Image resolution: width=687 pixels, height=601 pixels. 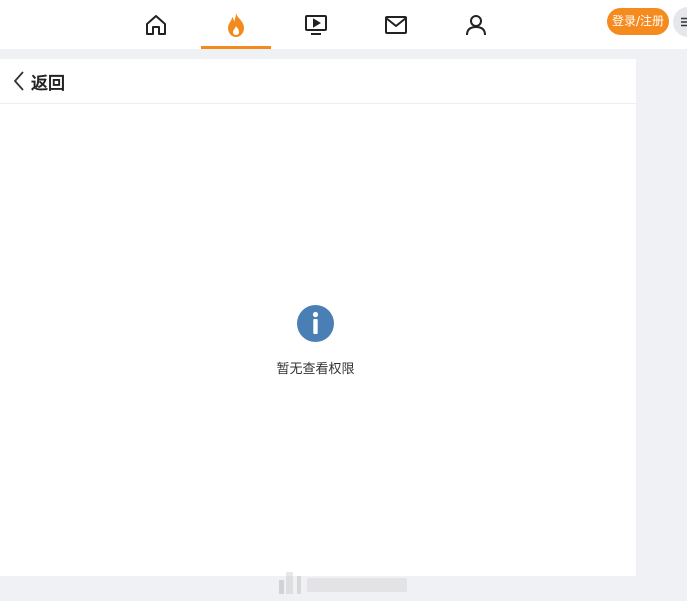 What do you see at coordinates (315, 369) in the screenshot?
I see `no-permission-message: 暂无查看权限` at bounding box center [315, 369].